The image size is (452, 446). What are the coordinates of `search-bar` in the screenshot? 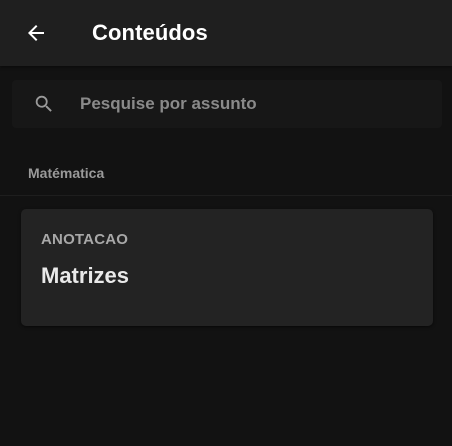 It's located at (227, 104).